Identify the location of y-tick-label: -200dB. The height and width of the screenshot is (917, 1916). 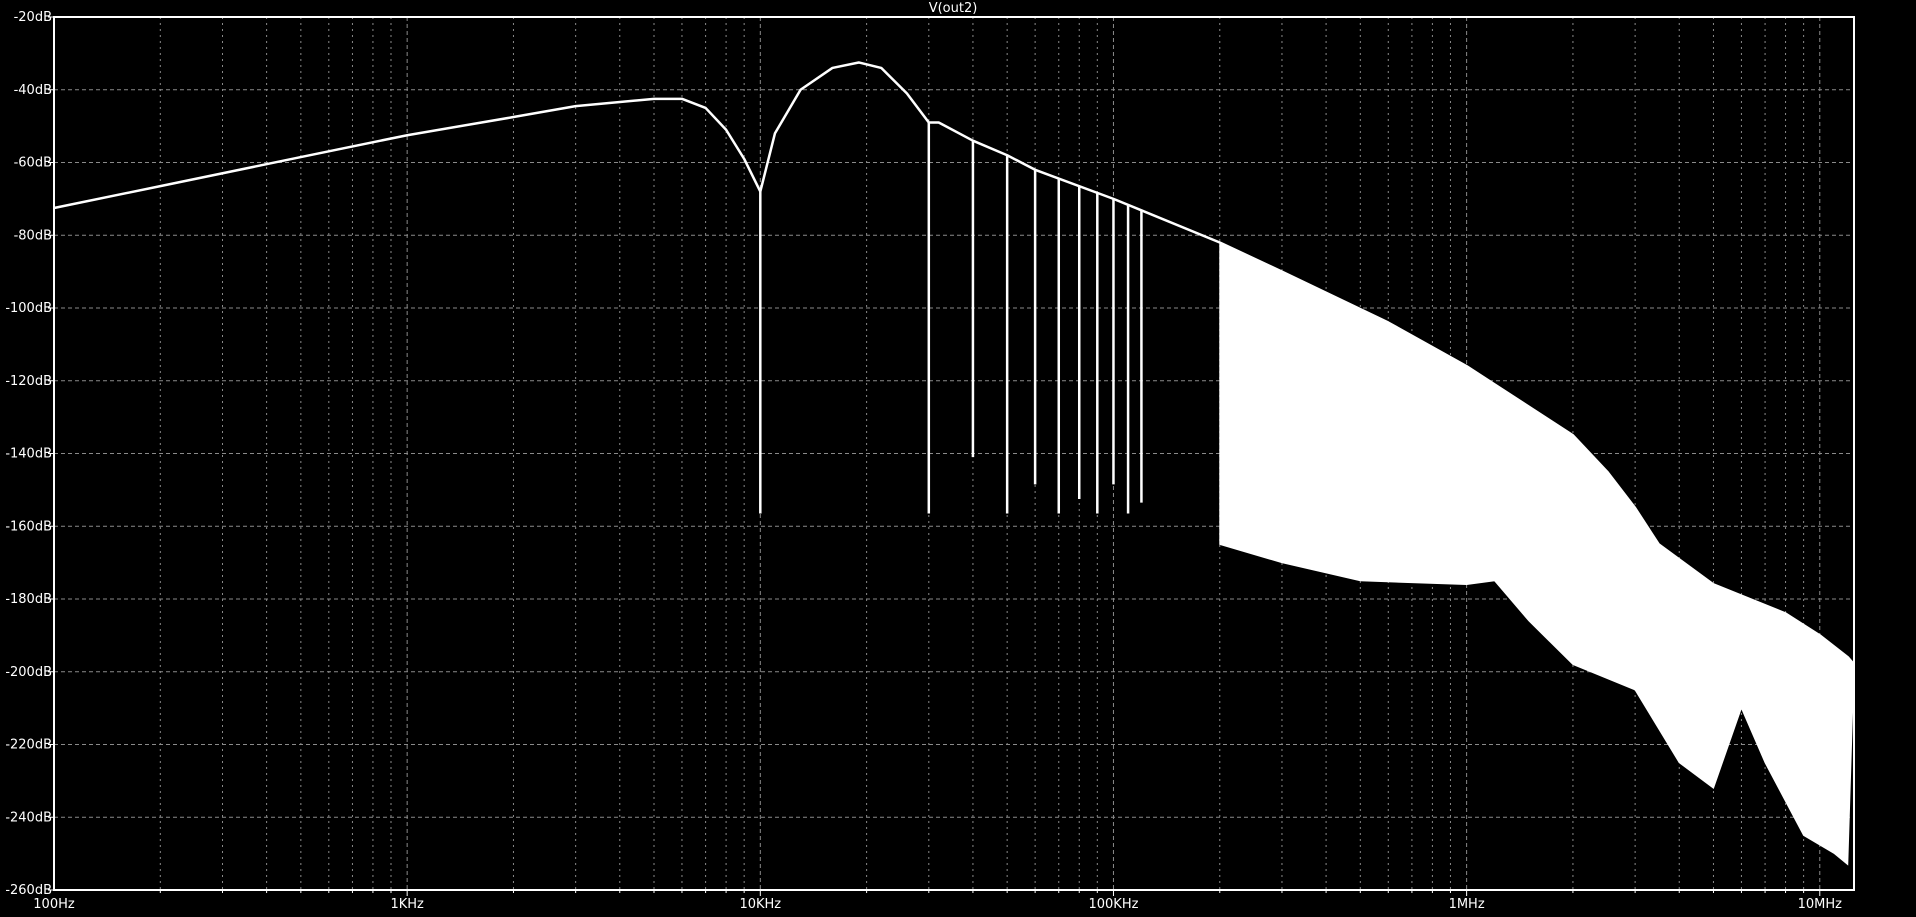
(28, 672).